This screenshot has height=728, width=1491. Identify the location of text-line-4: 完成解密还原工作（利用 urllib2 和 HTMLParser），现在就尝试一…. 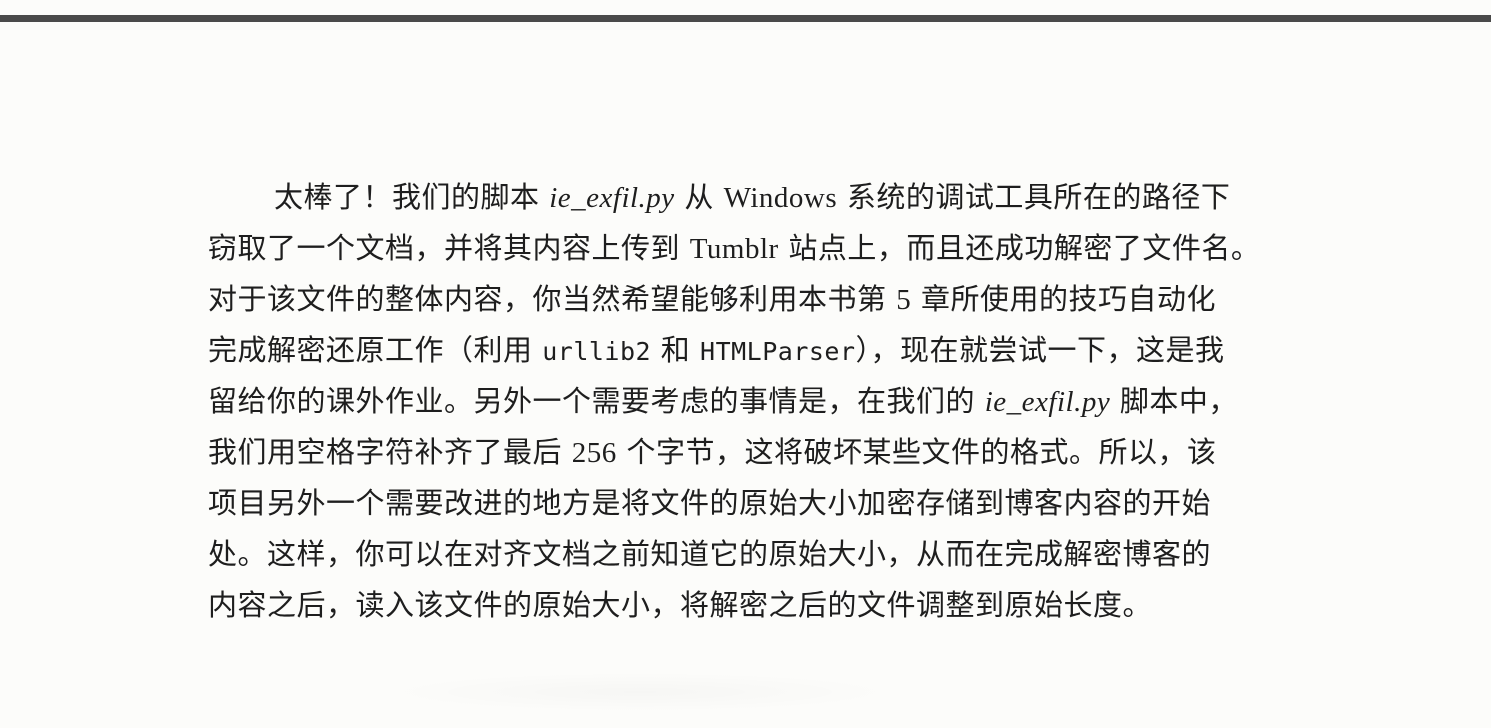
(716, 350).